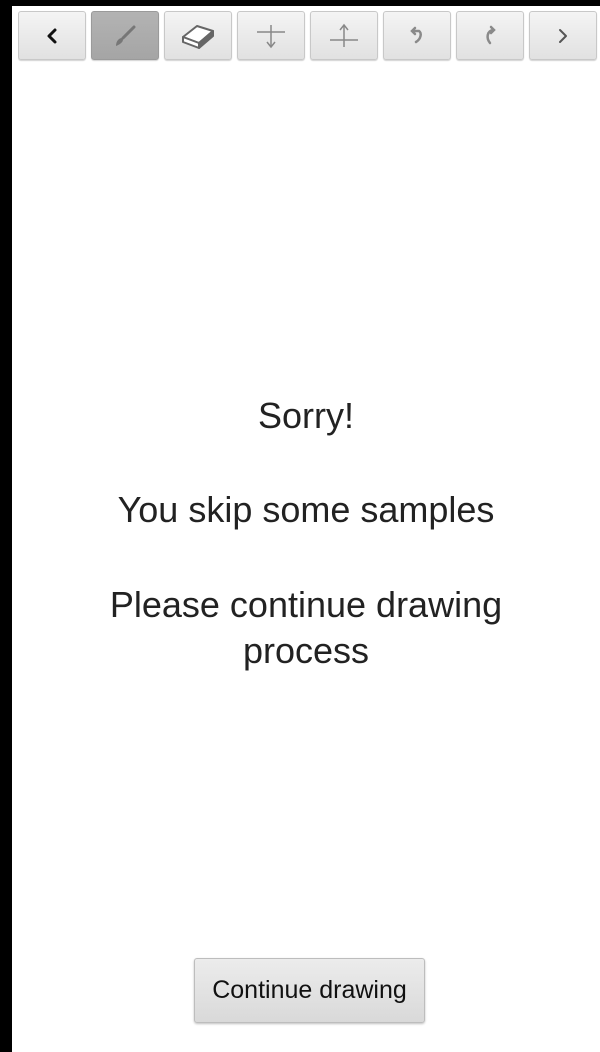 The width and height of the screenshot is (600, 1052). I want to click on insert-above-button, so click(344, 35).